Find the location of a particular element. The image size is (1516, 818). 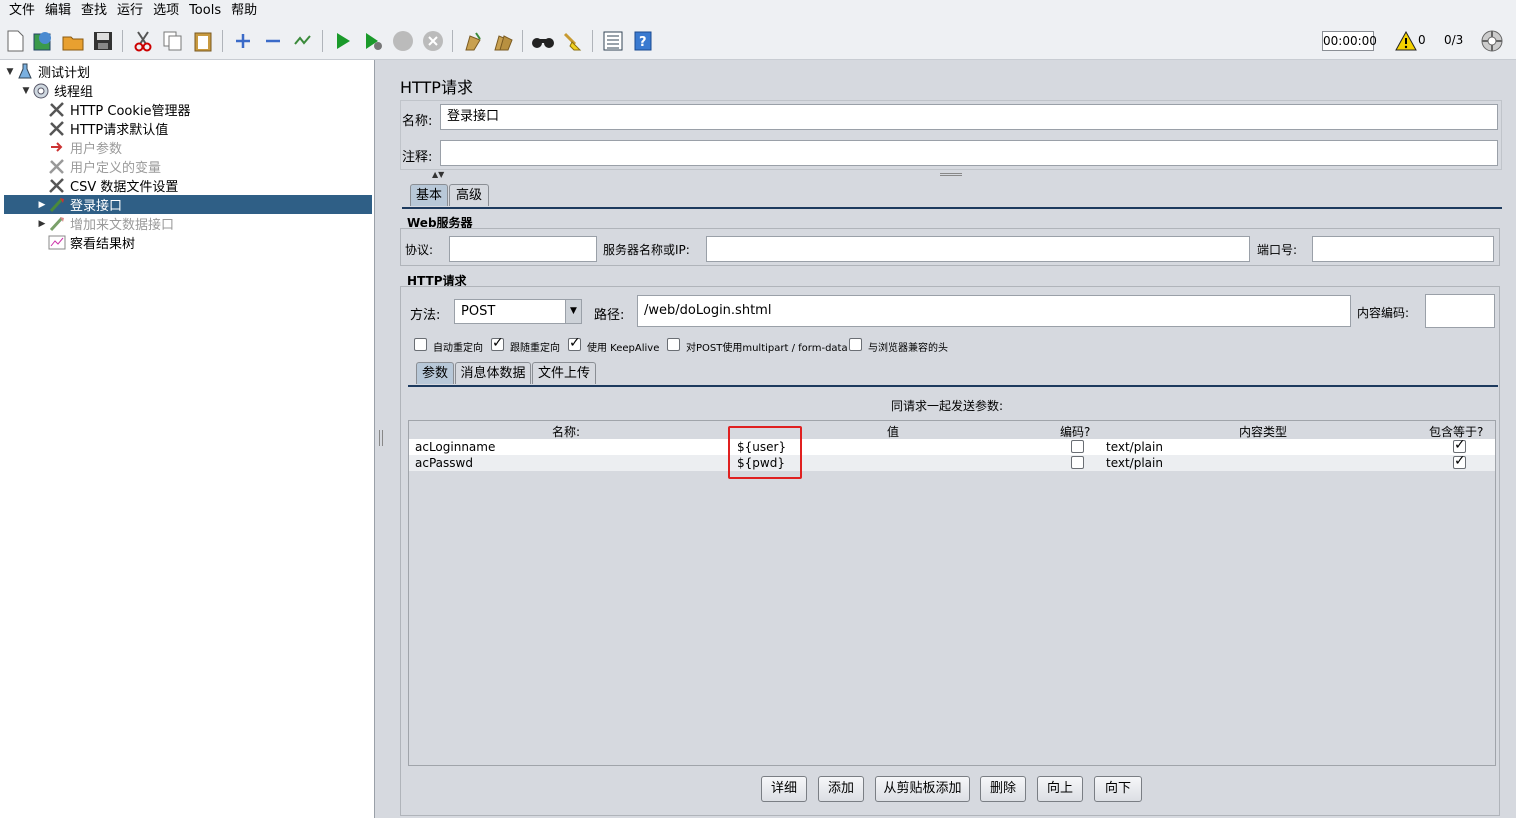

server-name-input is located at coordinates (978, 249).